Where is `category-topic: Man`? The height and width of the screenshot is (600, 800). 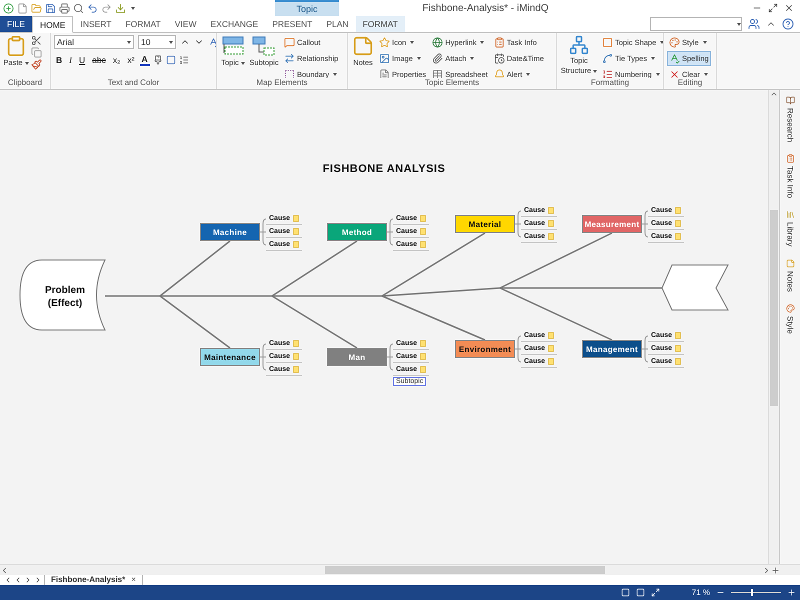
category-topic: Man is located at coordinates (357, 357).